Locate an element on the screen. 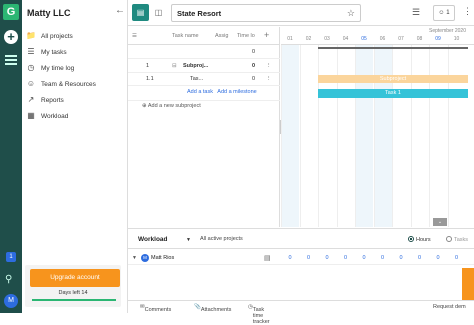 Image resolution: width=474 pixels, height=325 pixels. gantt-day-label: 05 is located at coordinates (364, 39).